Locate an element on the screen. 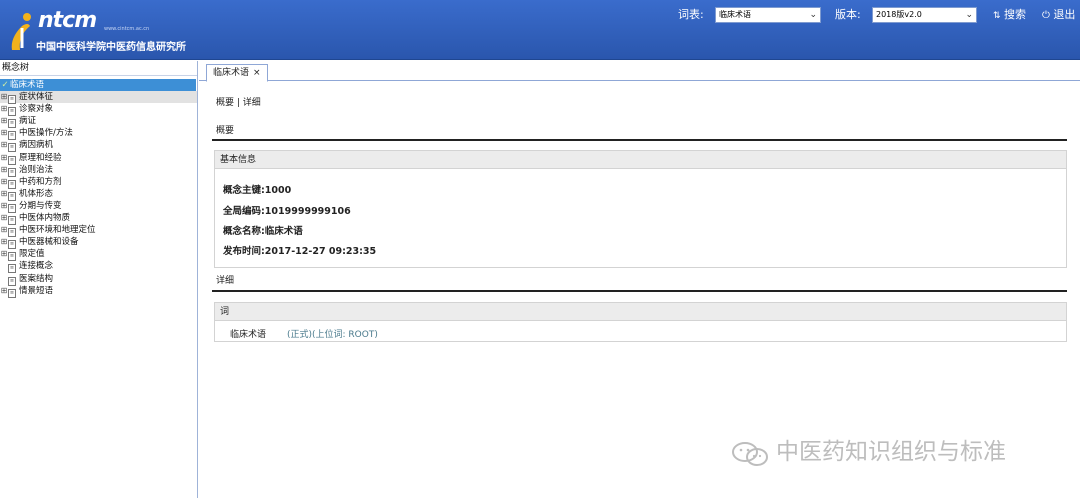  tree-item-label: 中医操作/方法 is located at coordinates (46, 133).